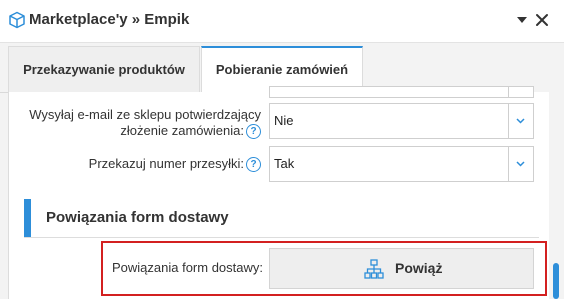  Describe the element at coordinates (284, 120) in the screenshot. I see `email-confirmation-value: Nie` at that location.